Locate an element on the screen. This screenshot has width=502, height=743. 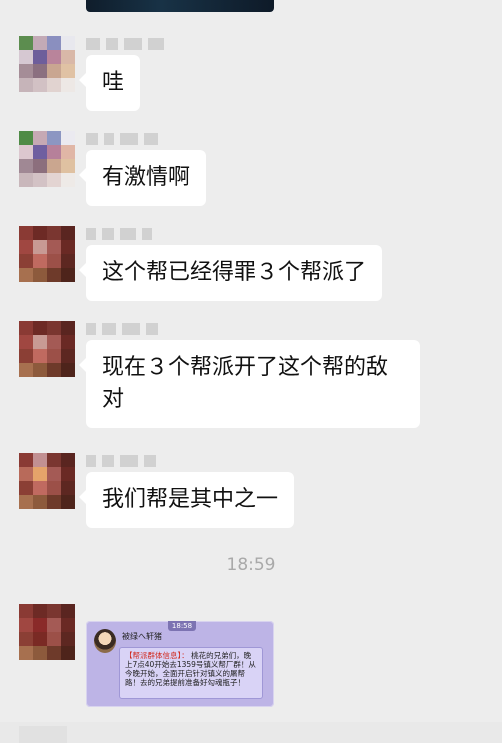
shared-image-avatar is located at coordinates (105, 641).